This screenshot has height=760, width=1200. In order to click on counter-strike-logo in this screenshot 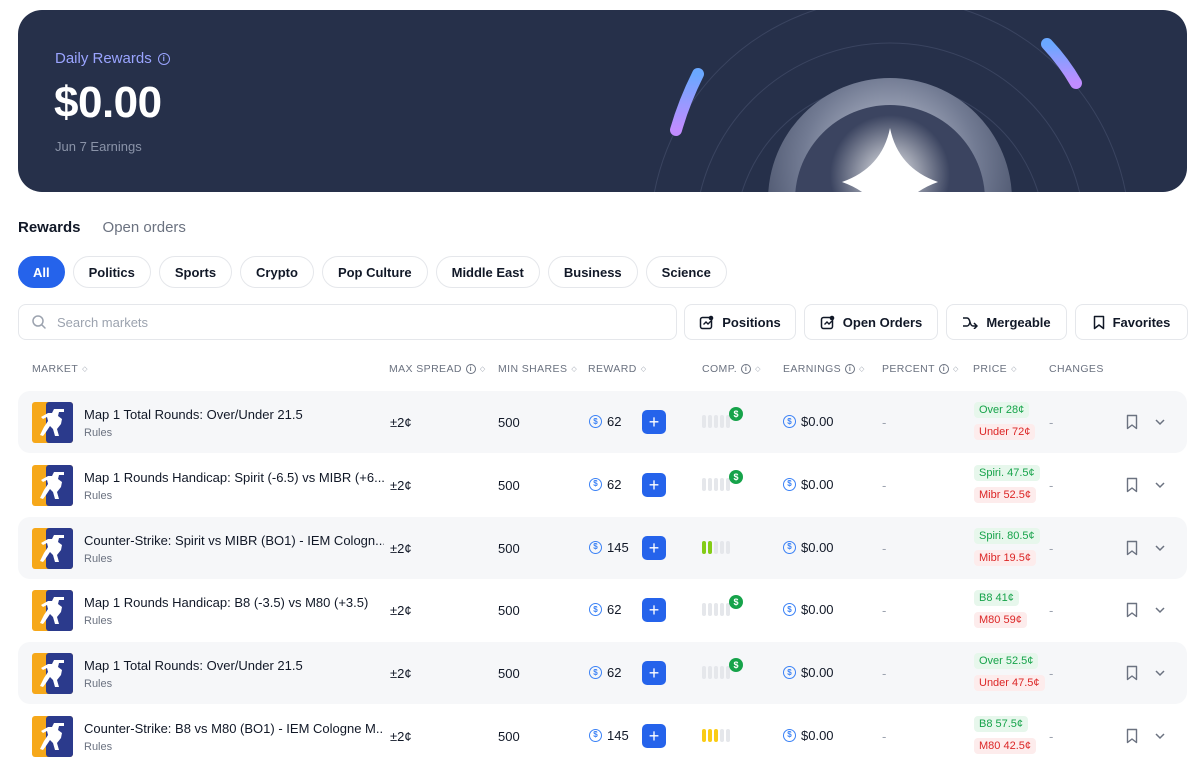, I will do `click(52, 674)`.